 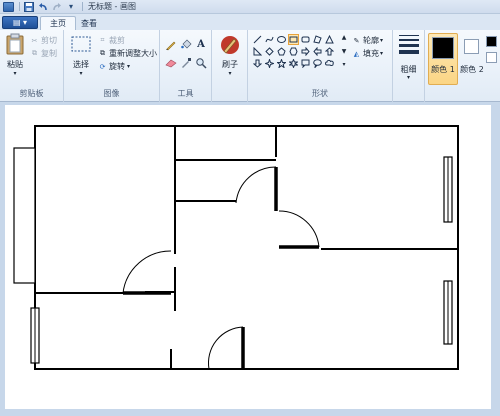 I want to click on app-menu-button: ▤ ▾, so click(x=20, y=22).